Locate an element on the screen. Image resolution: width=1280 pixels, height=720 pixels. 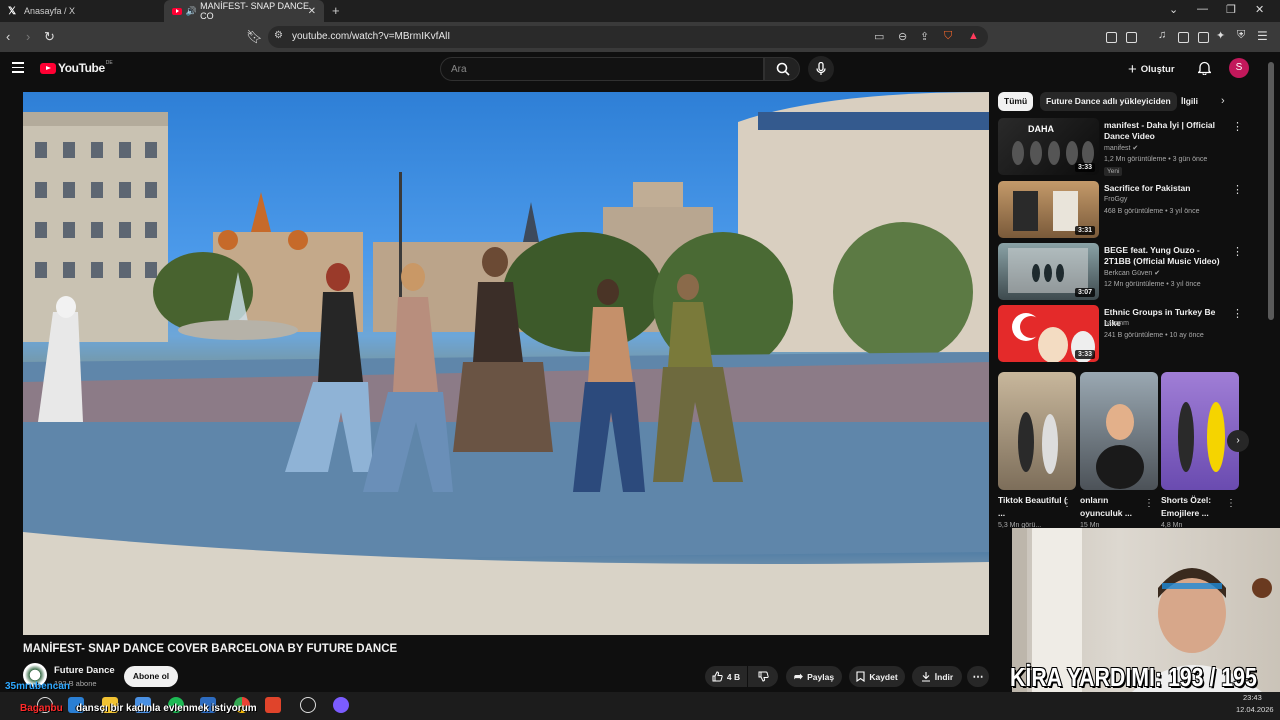
browser-menu-icon: ☰ is located at coordinates (1262, 36).